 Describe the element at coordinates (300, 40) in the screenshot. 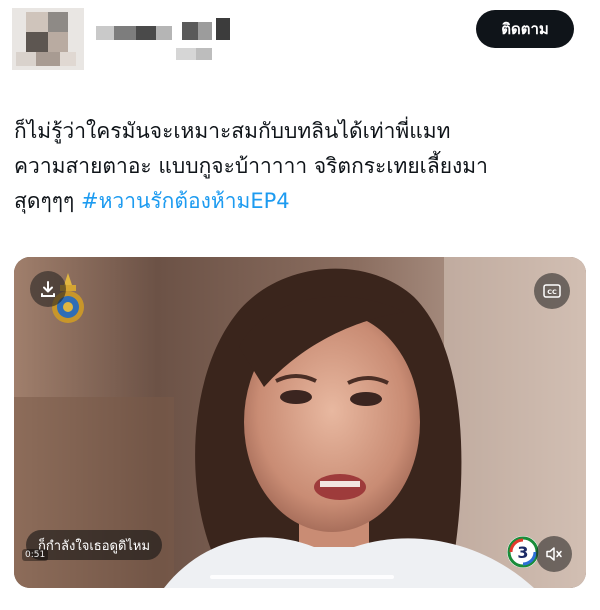

I see `tweet-header: ติดตาม` at that location.